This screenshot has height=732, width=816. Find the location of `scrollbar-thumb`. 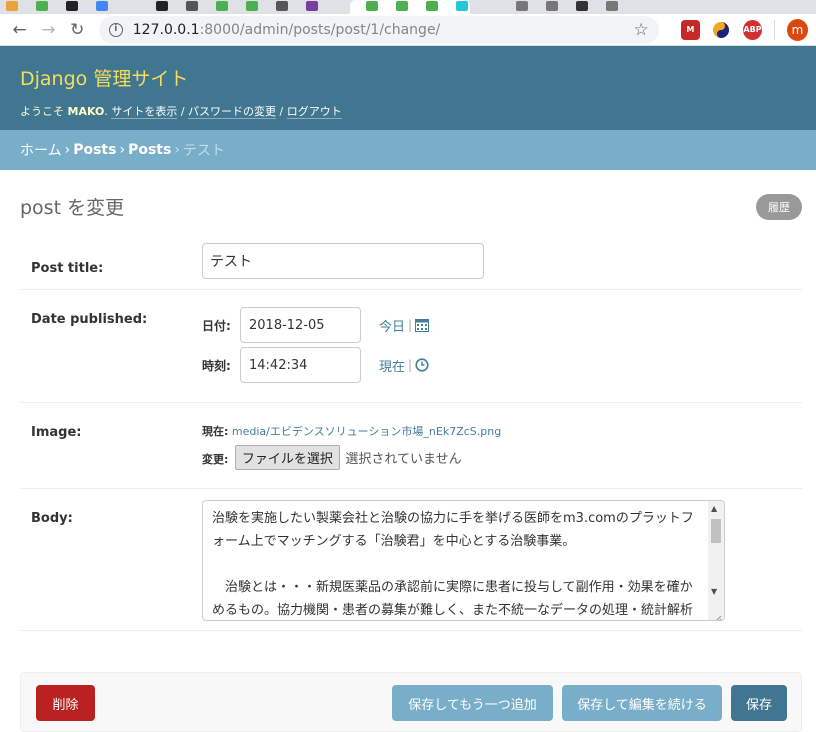

scrollbar-thumb is located at coordinates (716, 531).